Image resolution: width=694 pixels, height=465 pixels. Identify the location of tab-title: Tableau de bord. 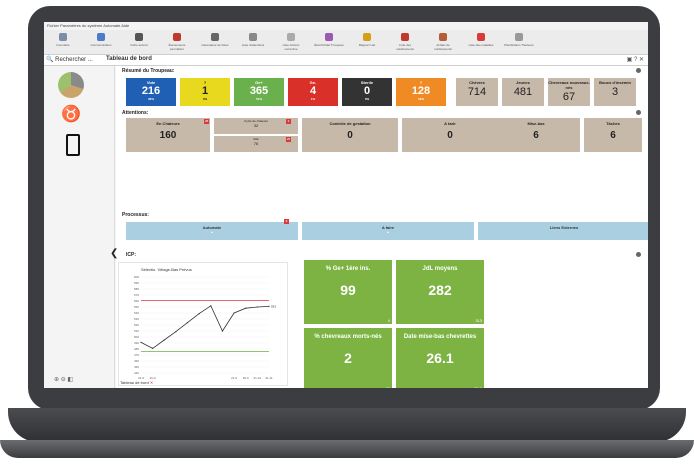
(129, 59).